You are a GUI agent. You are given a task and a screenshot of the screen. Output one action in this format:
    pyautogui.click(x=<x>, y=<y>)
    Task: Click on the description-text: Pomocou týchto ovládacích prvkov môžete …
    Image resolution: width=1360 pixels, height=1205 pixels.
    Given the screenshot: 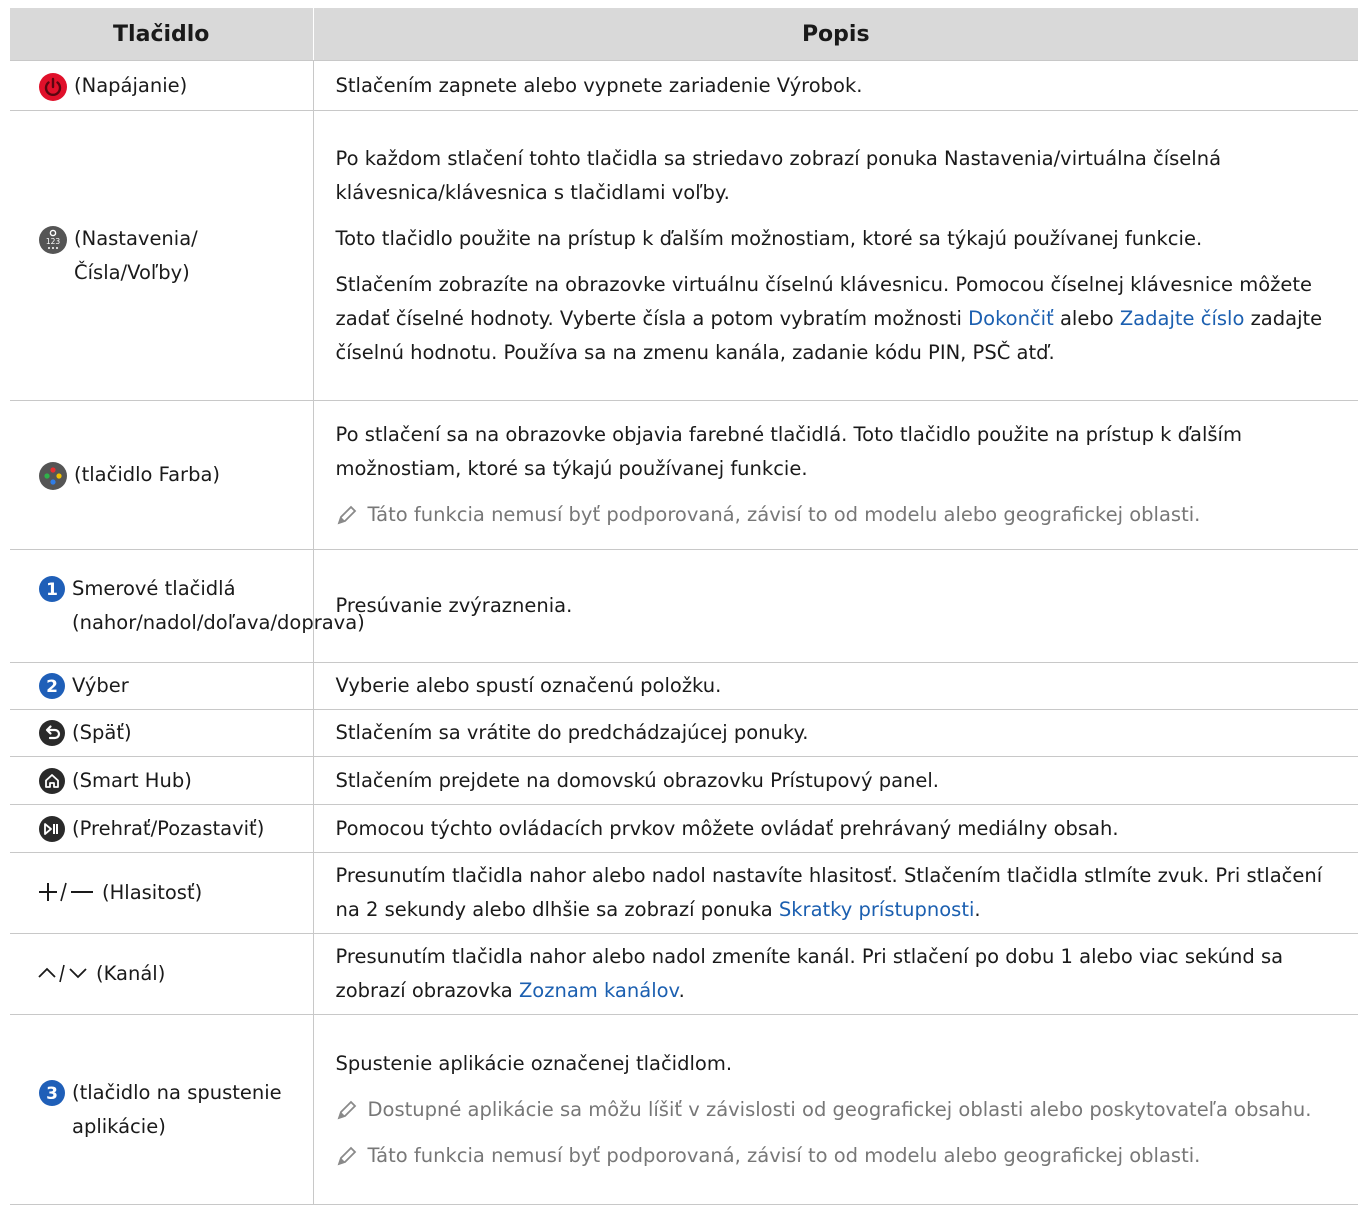 What is the action you would take?
    pyautogui.click(x=727, y=828)
    